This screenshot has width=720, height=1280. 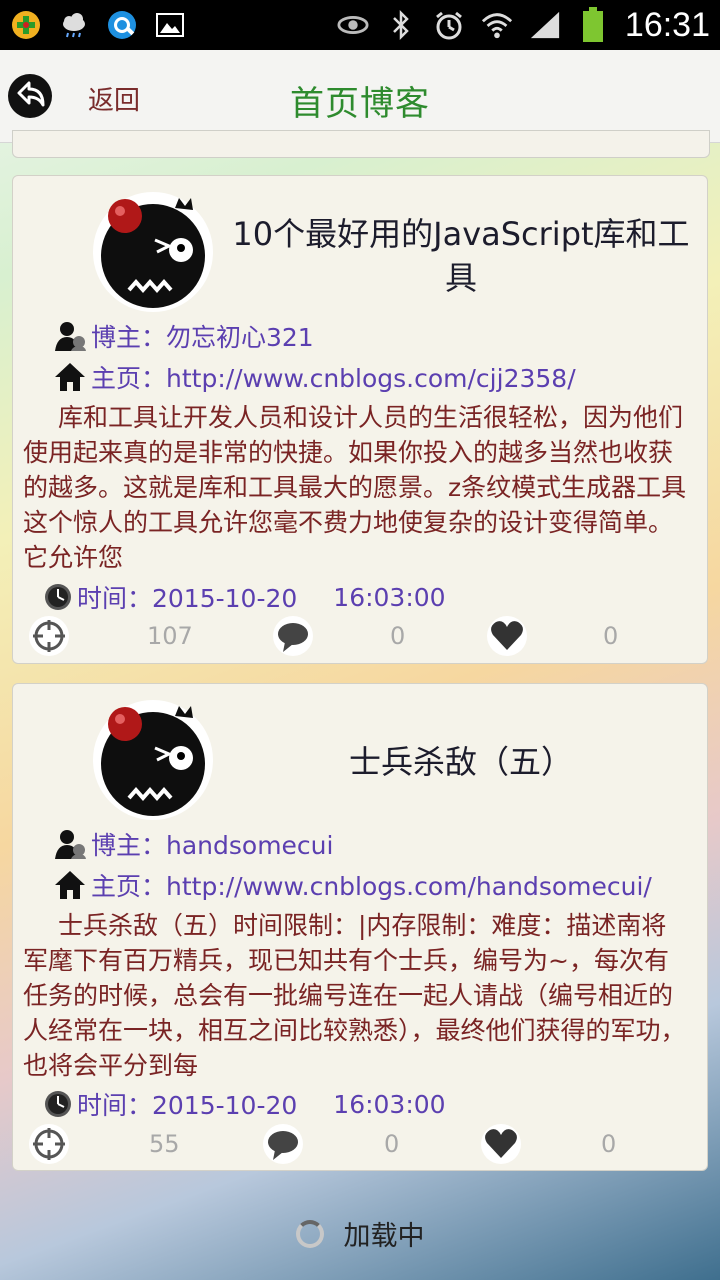 I want to click on previous-card-edge, so click(x=361, y=144).